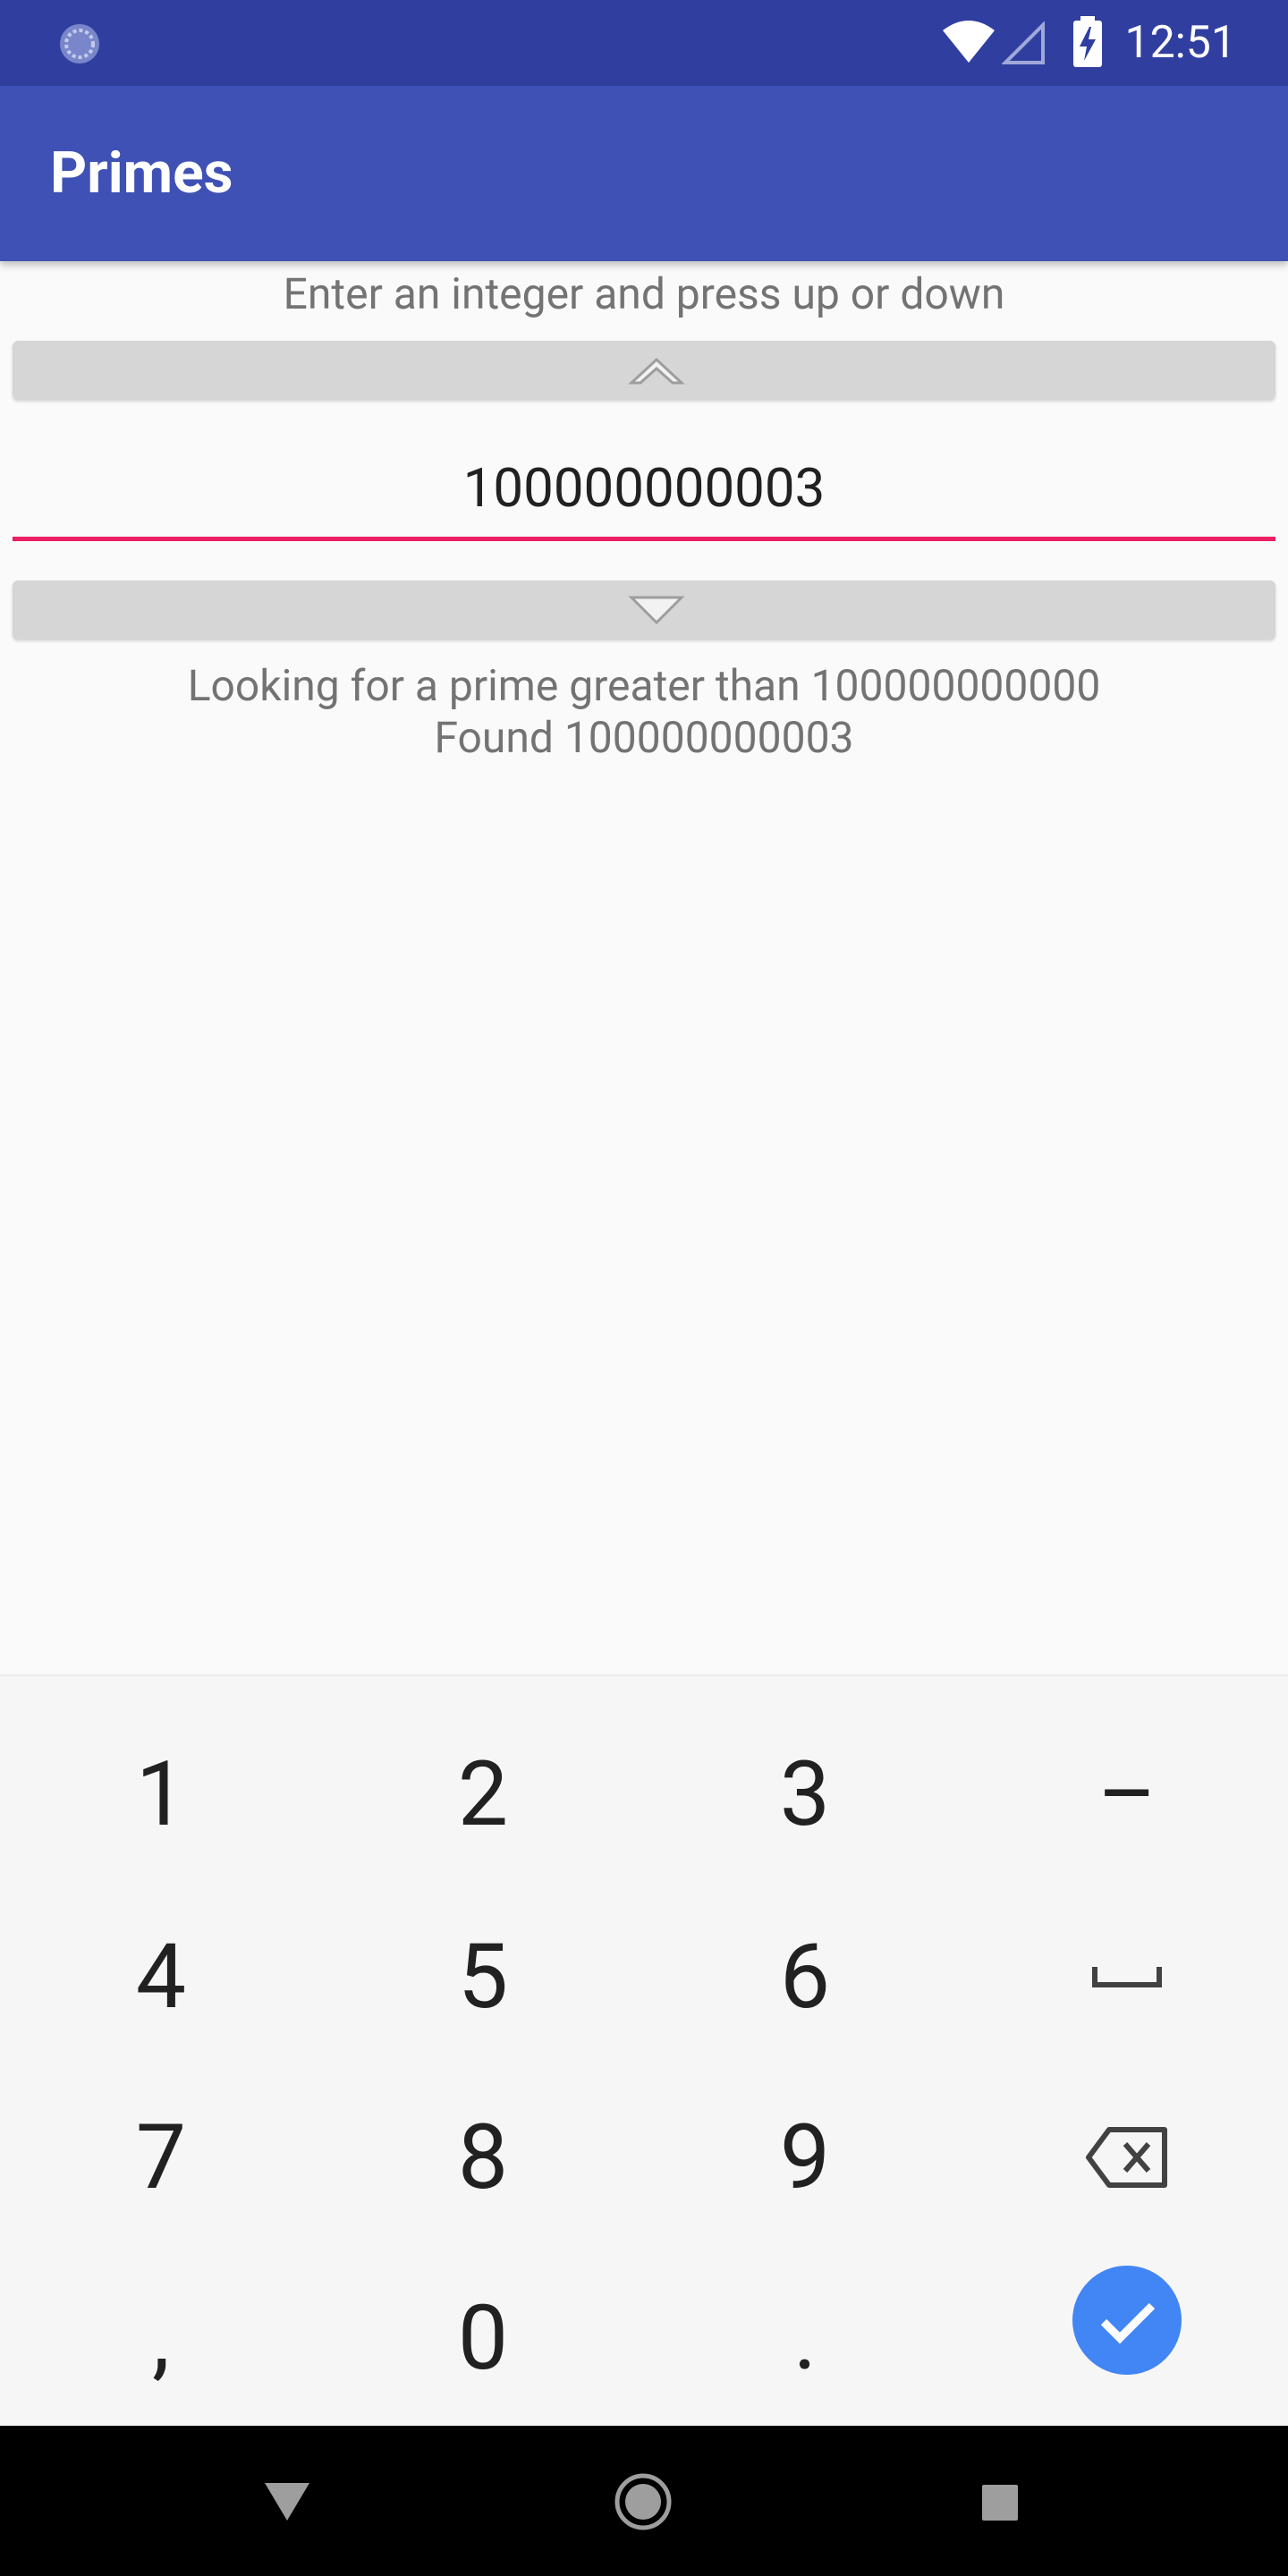 This screenshot has width=1288, height=2576. I want to click on key-minus: –, so click(1127, 1794).